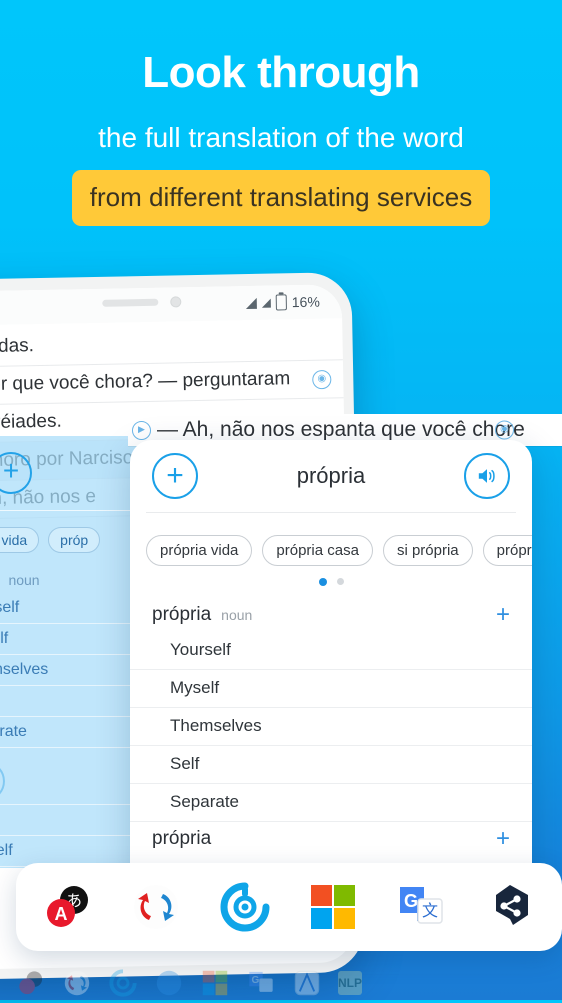 This screenshot has width=562, height=1003. I want to click on card-chip: própria c, so click(507, 550).